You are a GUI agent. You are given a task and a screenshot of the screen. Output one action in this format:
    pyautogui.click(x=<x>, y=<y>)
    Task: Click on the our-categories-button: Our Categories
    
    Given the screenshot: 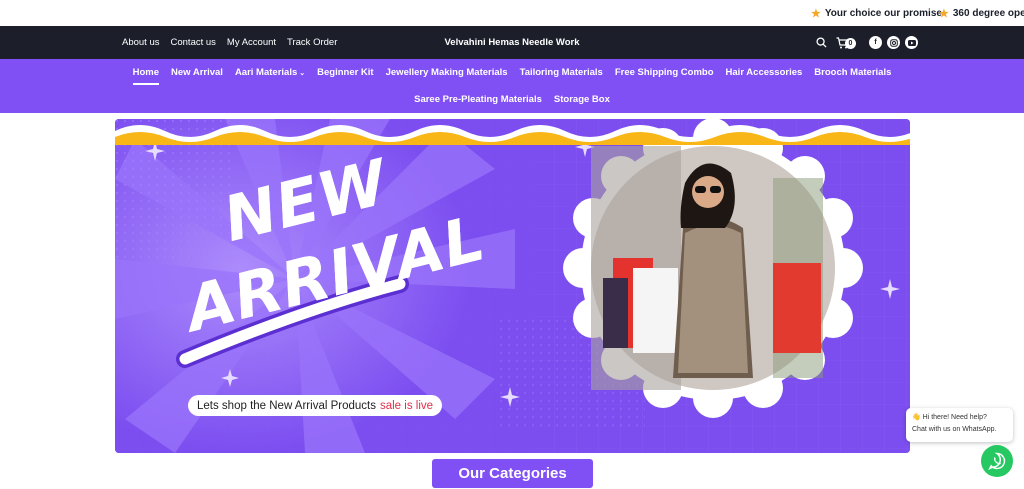 What is the action you would take?
    pyautogui.click(x=512, y=473)
    